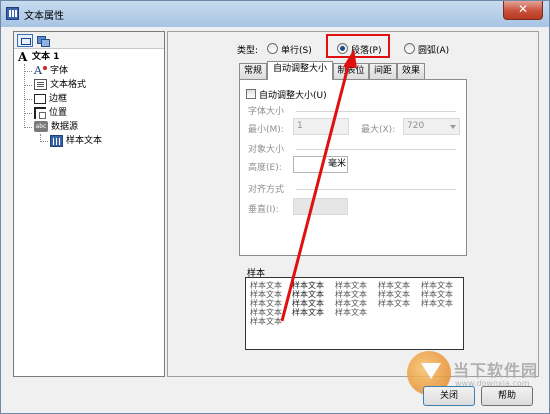  I want to click on max-size-label: 最大(X):, so click(378, 130).